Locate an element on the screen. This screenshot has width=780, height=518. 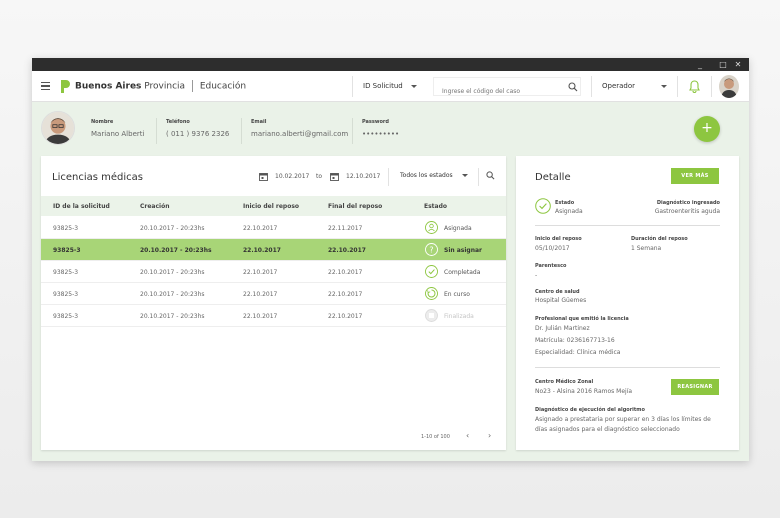
minimize-button: _ is located at coordinates (700, 64).